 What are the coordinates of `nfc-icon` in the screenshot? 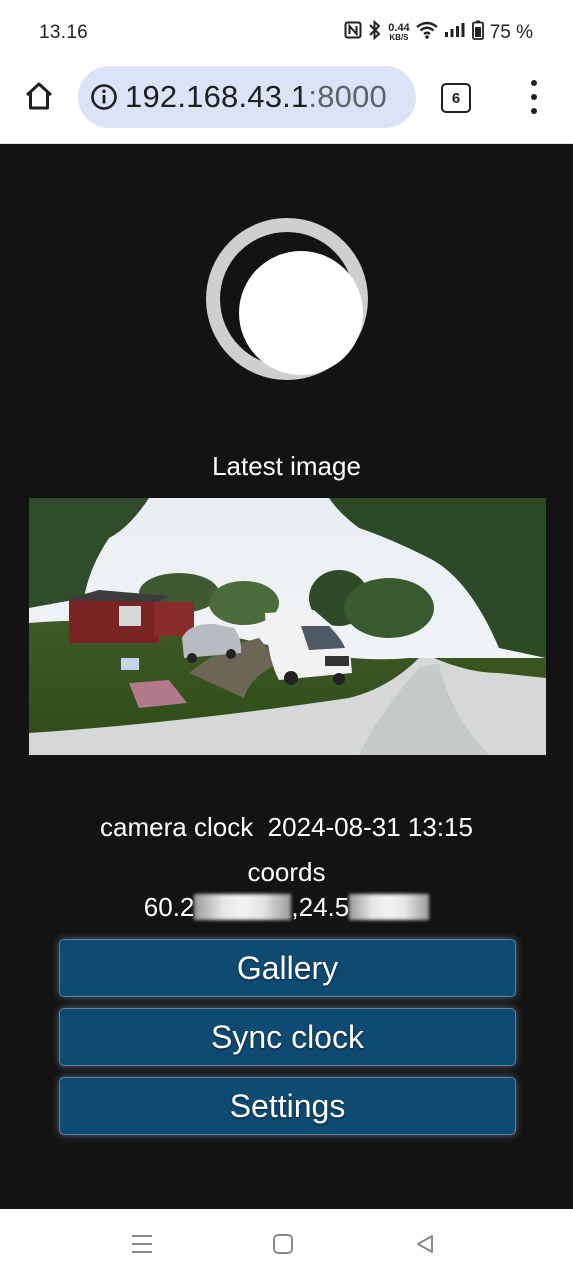 It's located at (353, 33).